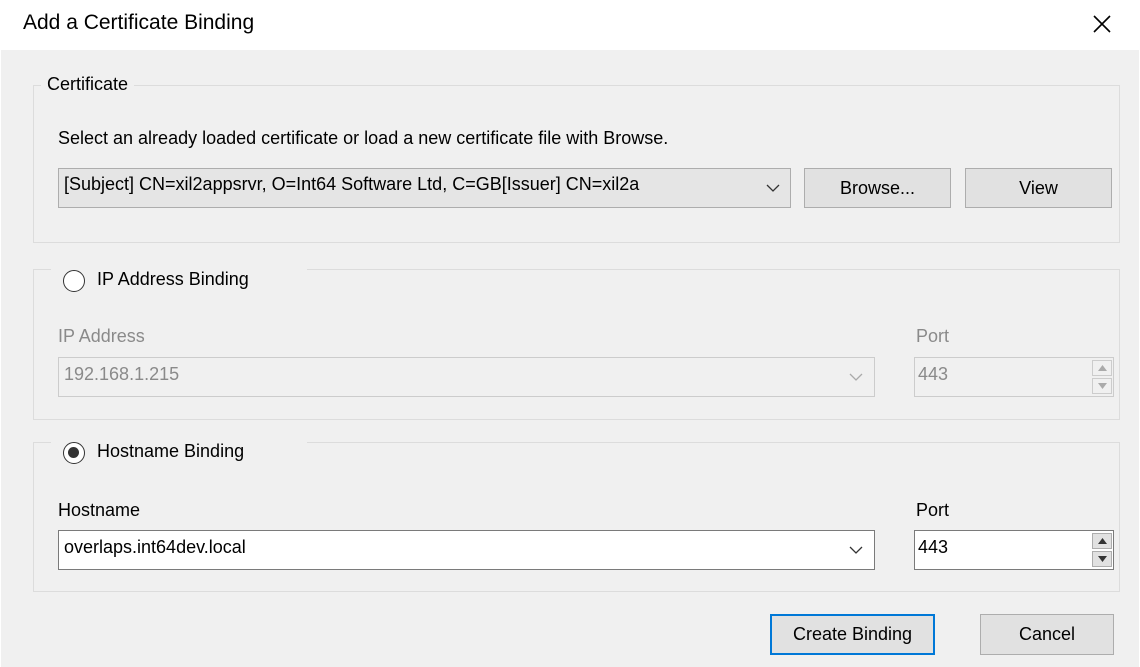 Image resolution: width=1140 pixels, height=667 pixels. I want to click on hostname-binding-radio: Hostname Binding, so click(179, 452).